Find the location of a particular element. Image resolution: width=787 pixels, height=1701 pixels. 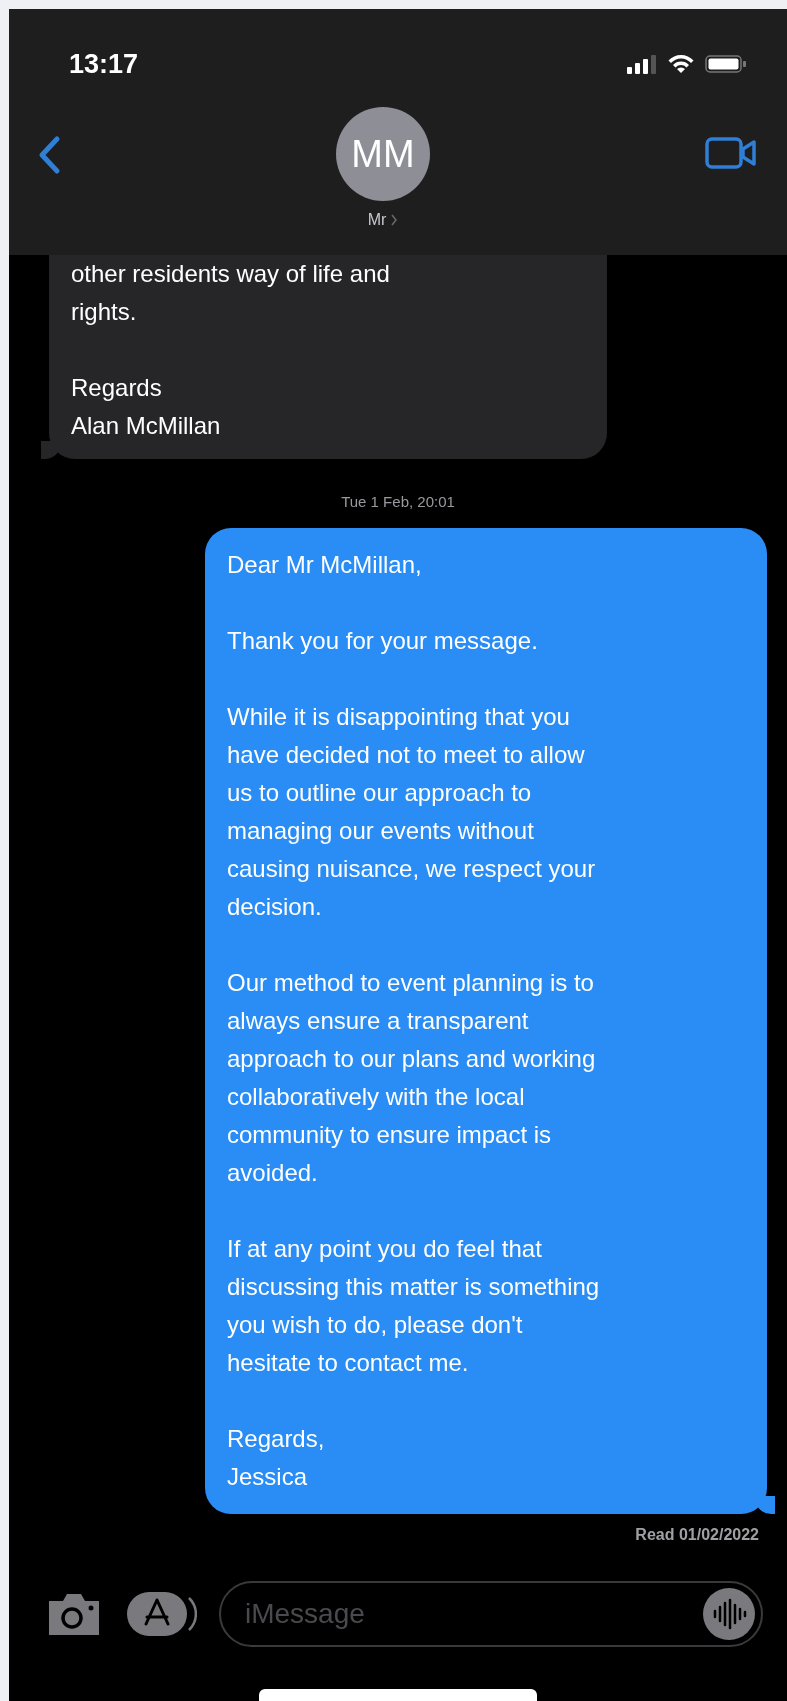

back-button is located at coordinates (49, 155).